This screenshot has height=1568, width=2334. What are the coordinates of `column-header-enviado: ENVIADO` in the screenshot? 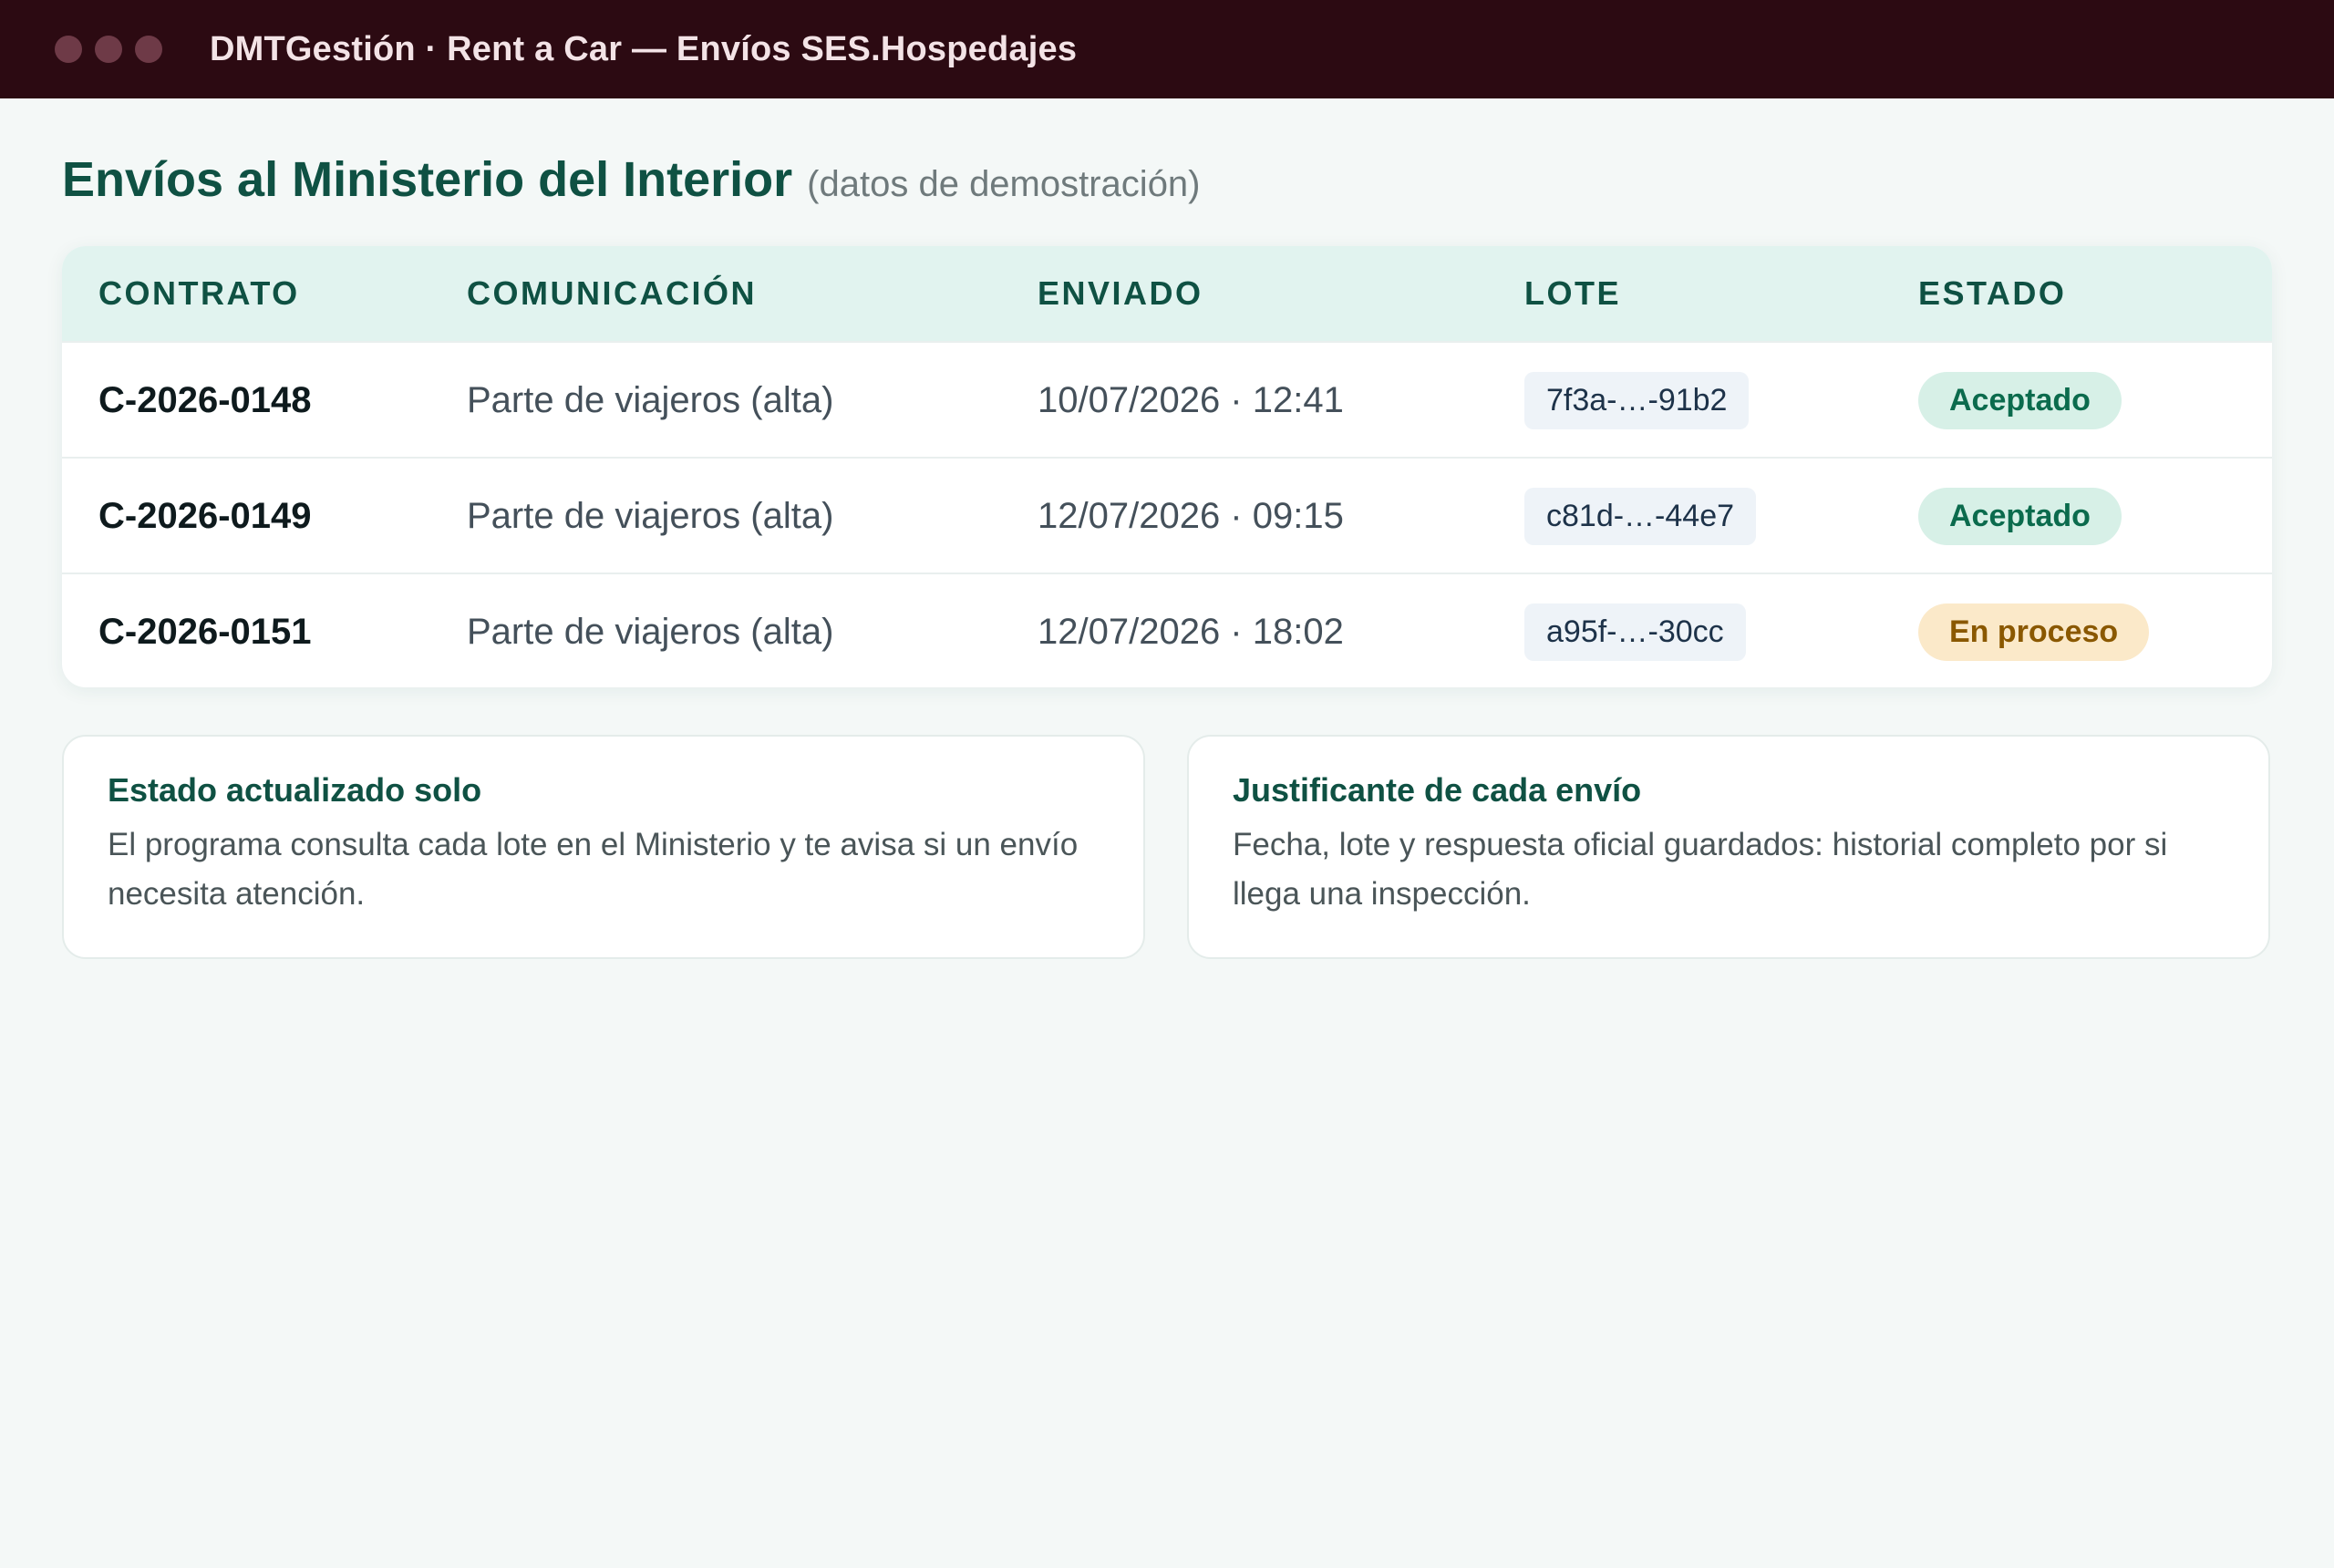 It's located at (1120, 293).